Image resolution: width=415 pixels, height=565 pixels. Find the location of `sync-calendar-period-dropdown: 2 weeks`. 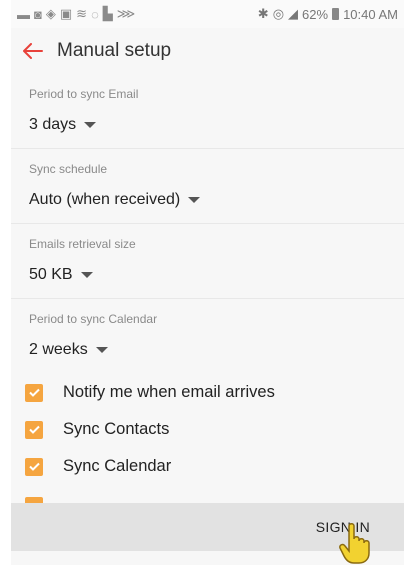

sync-calendar-period-dropdown: 2 weeks is located at coordinates (216, 350).